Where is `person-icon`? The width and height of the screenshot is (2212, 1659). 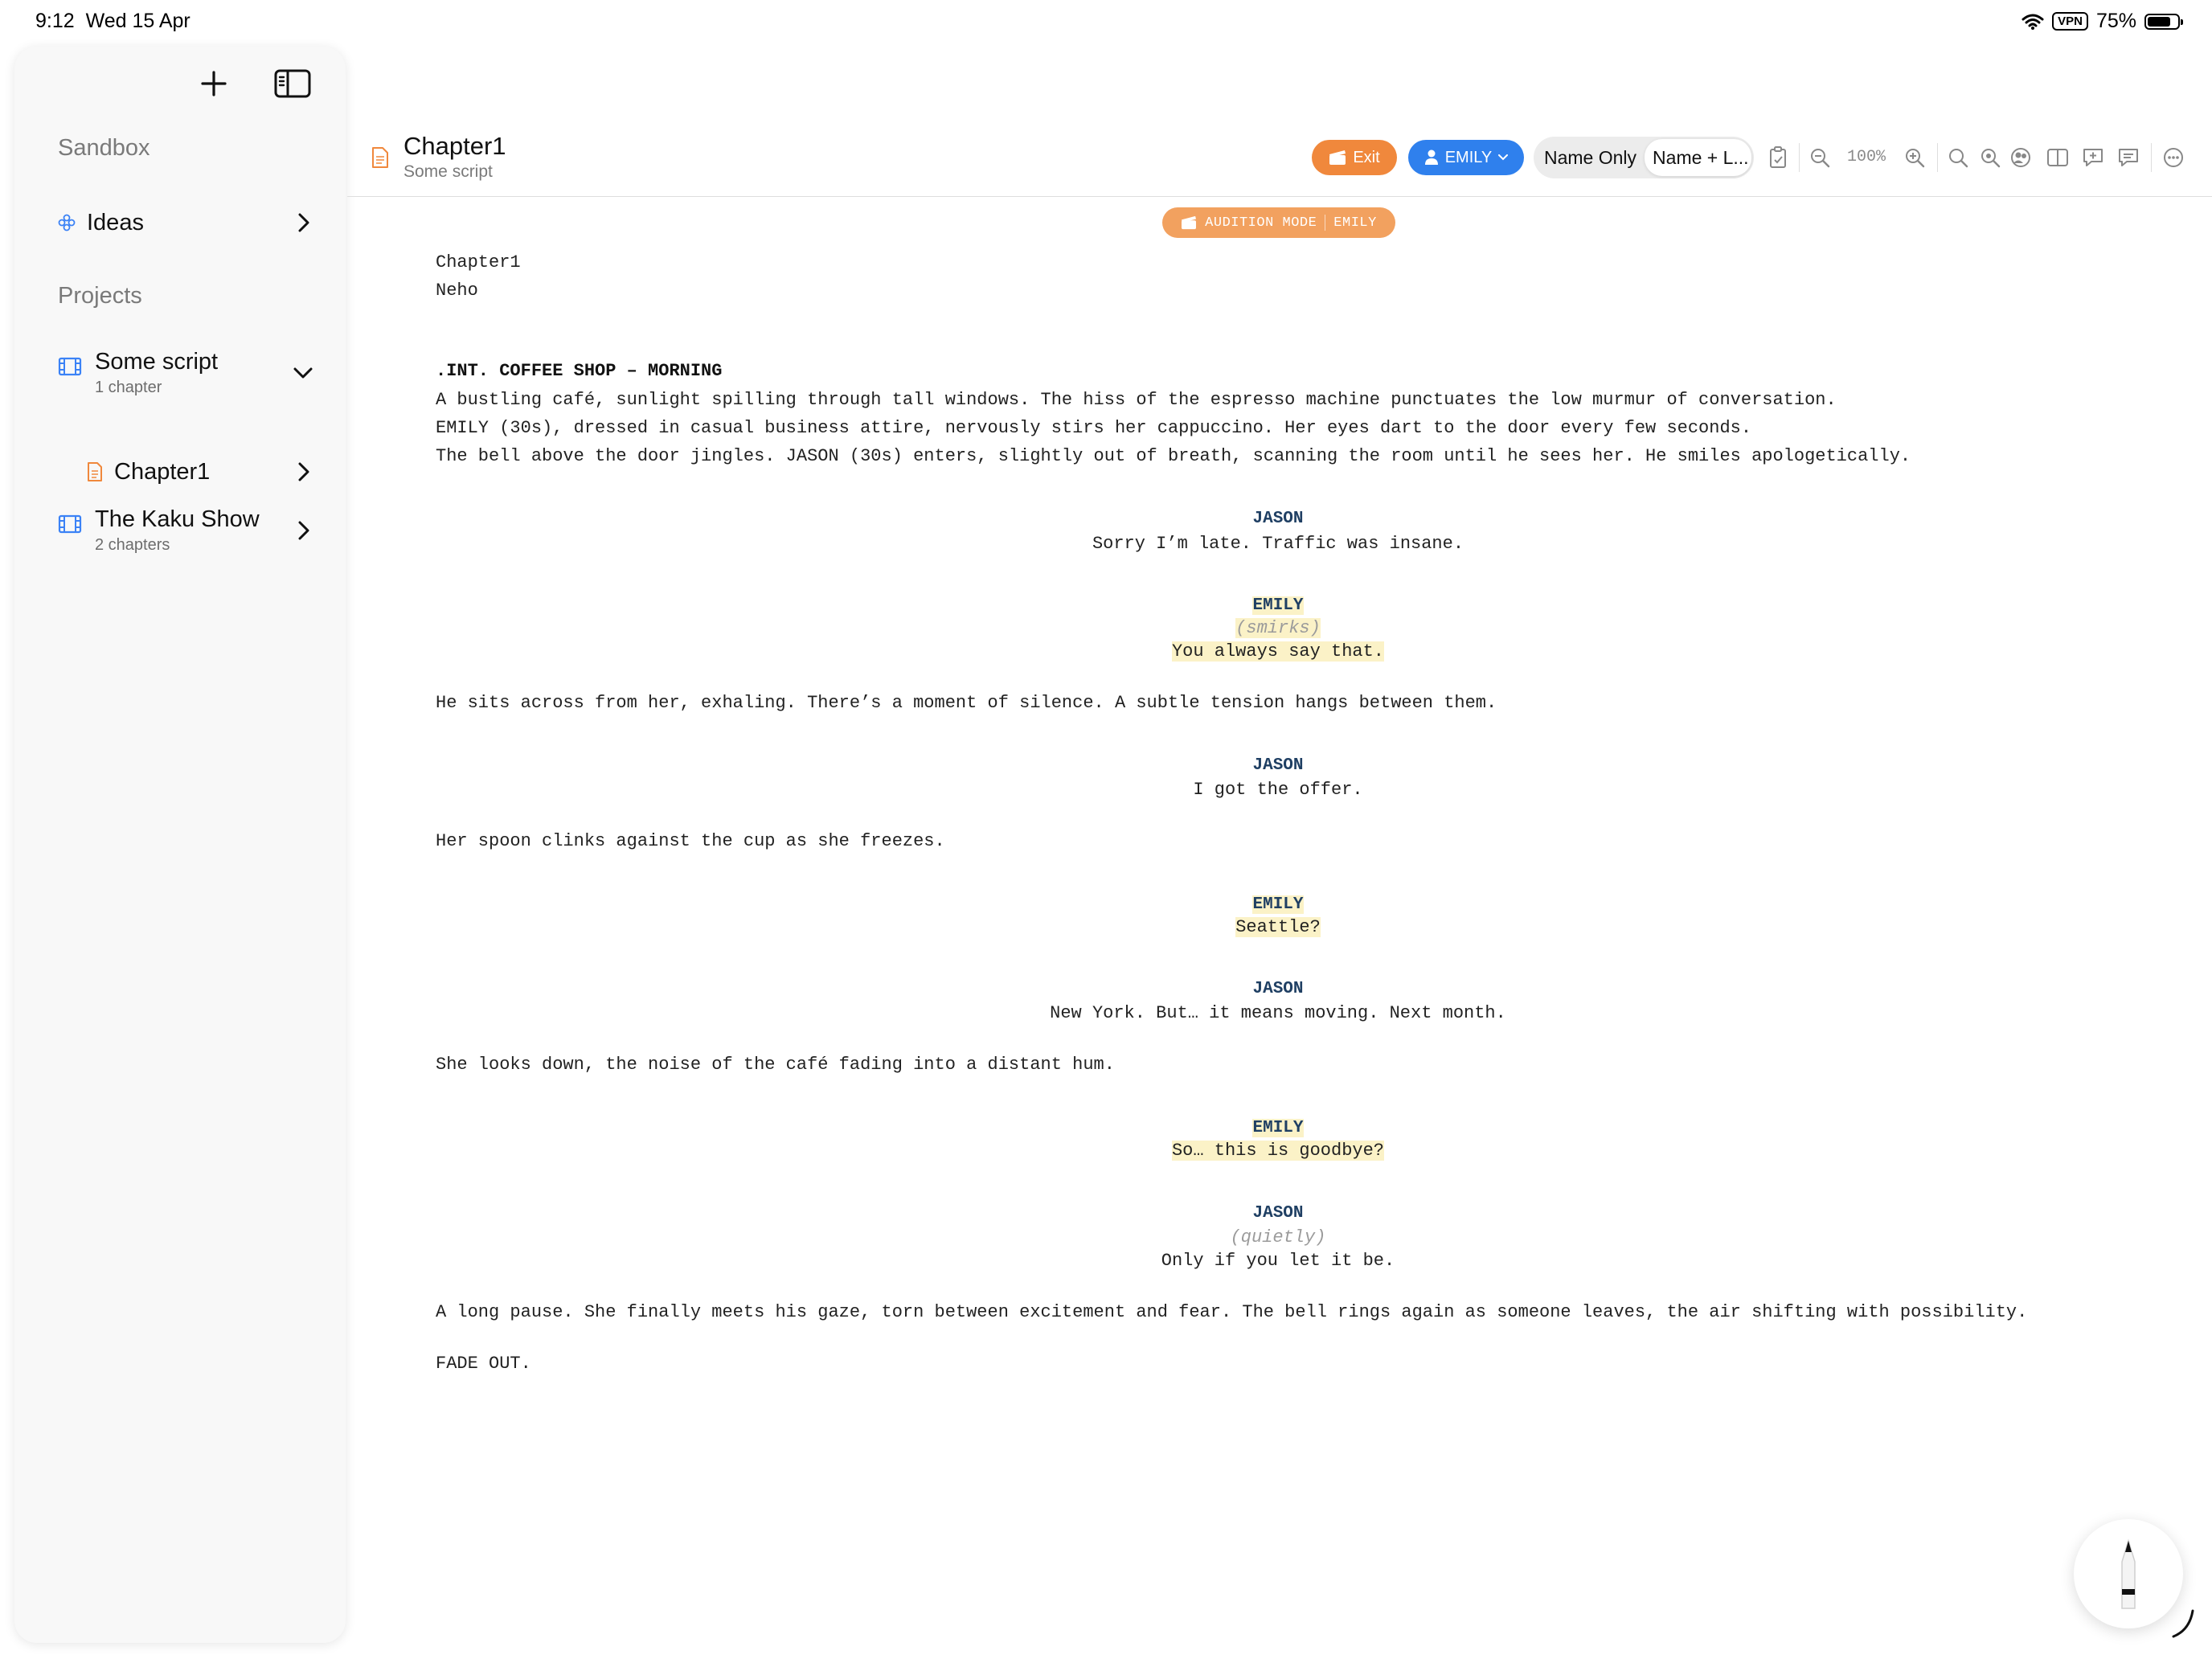 person-icon is located at coordinates (1431, 157).